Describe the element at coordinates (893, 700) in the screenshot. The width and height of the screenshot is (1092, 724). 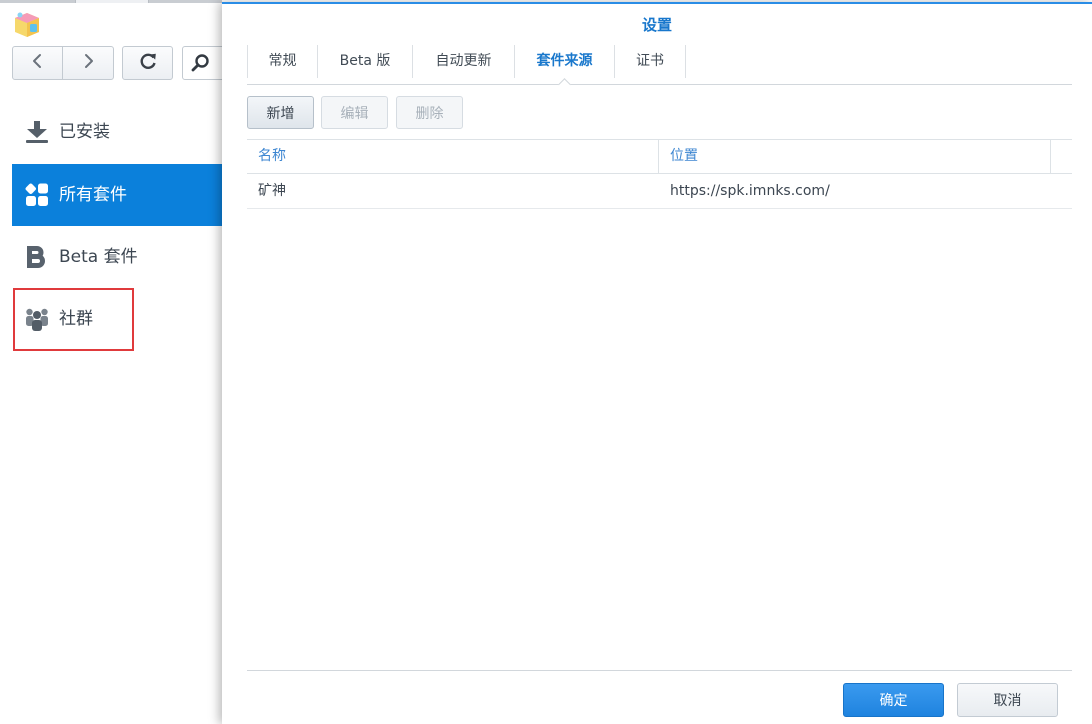
I see `ok-button: 确定` at that location.